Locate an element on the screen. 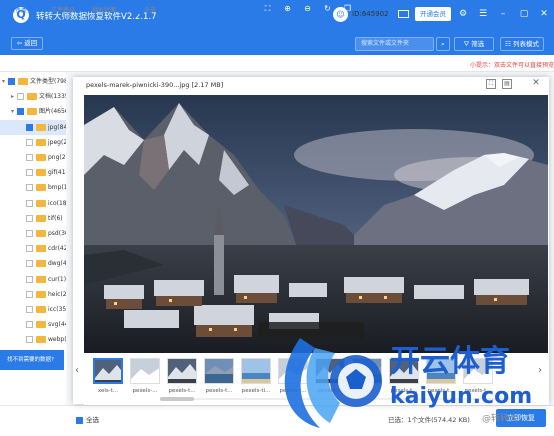 The width and height of the screenshot is (554, 436). tree-item: gif(4141) is located at coordinates (33, 172).